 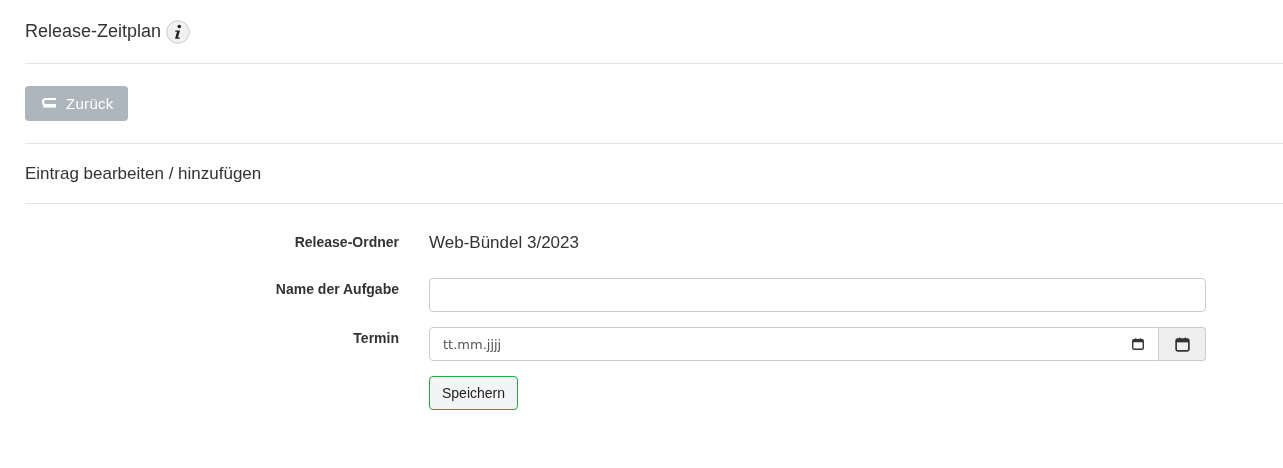 I want to click on folder-value: Web-Bündel 3/2023, so click(x=504, y=243).